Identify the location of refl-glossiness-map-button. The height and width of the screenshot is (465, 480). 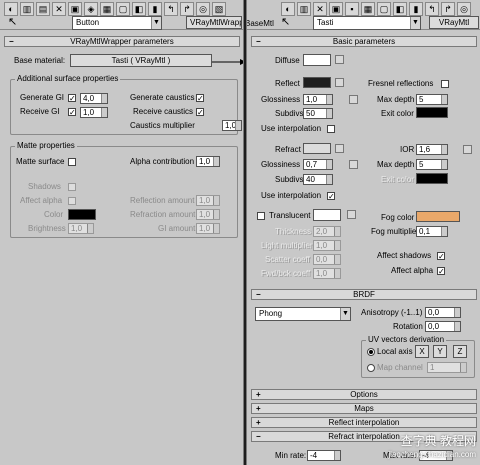
(353, 99).